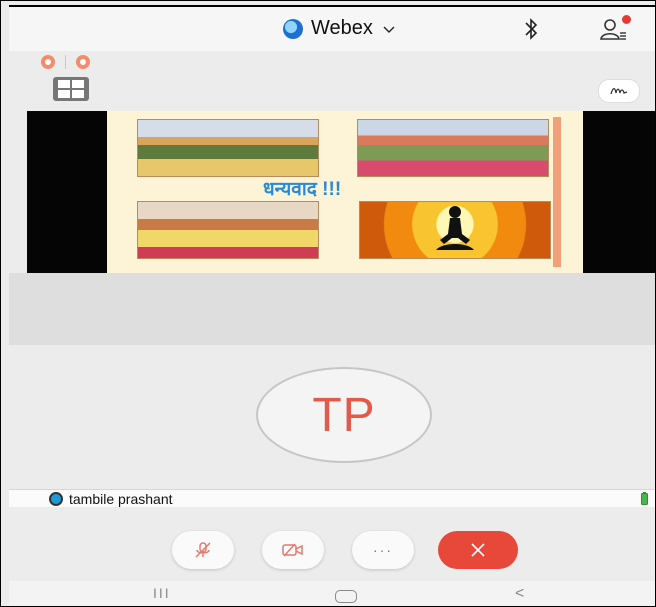 The width and height of the screenshot is (656, 607). What do you see at coordinates (48, 62) in the screenshot?
I see `mute-status-icon` at bounding box center [48, 62].